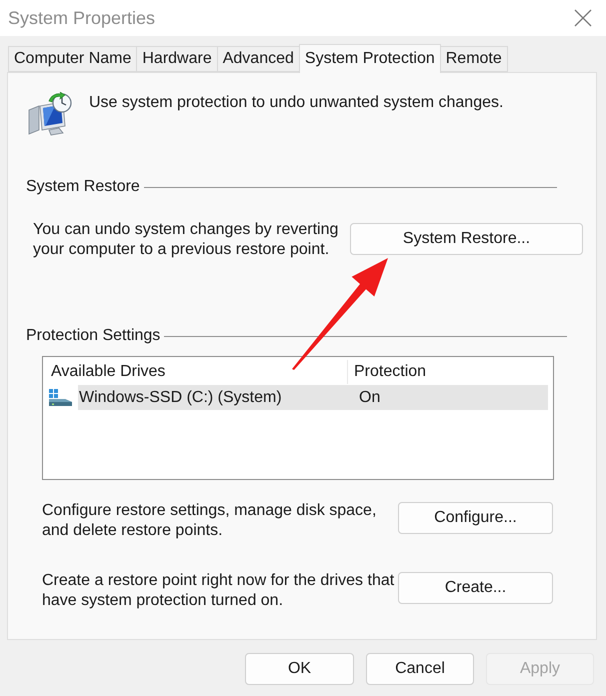  I want to click on group-heading: System Restore, so click(83, 187).